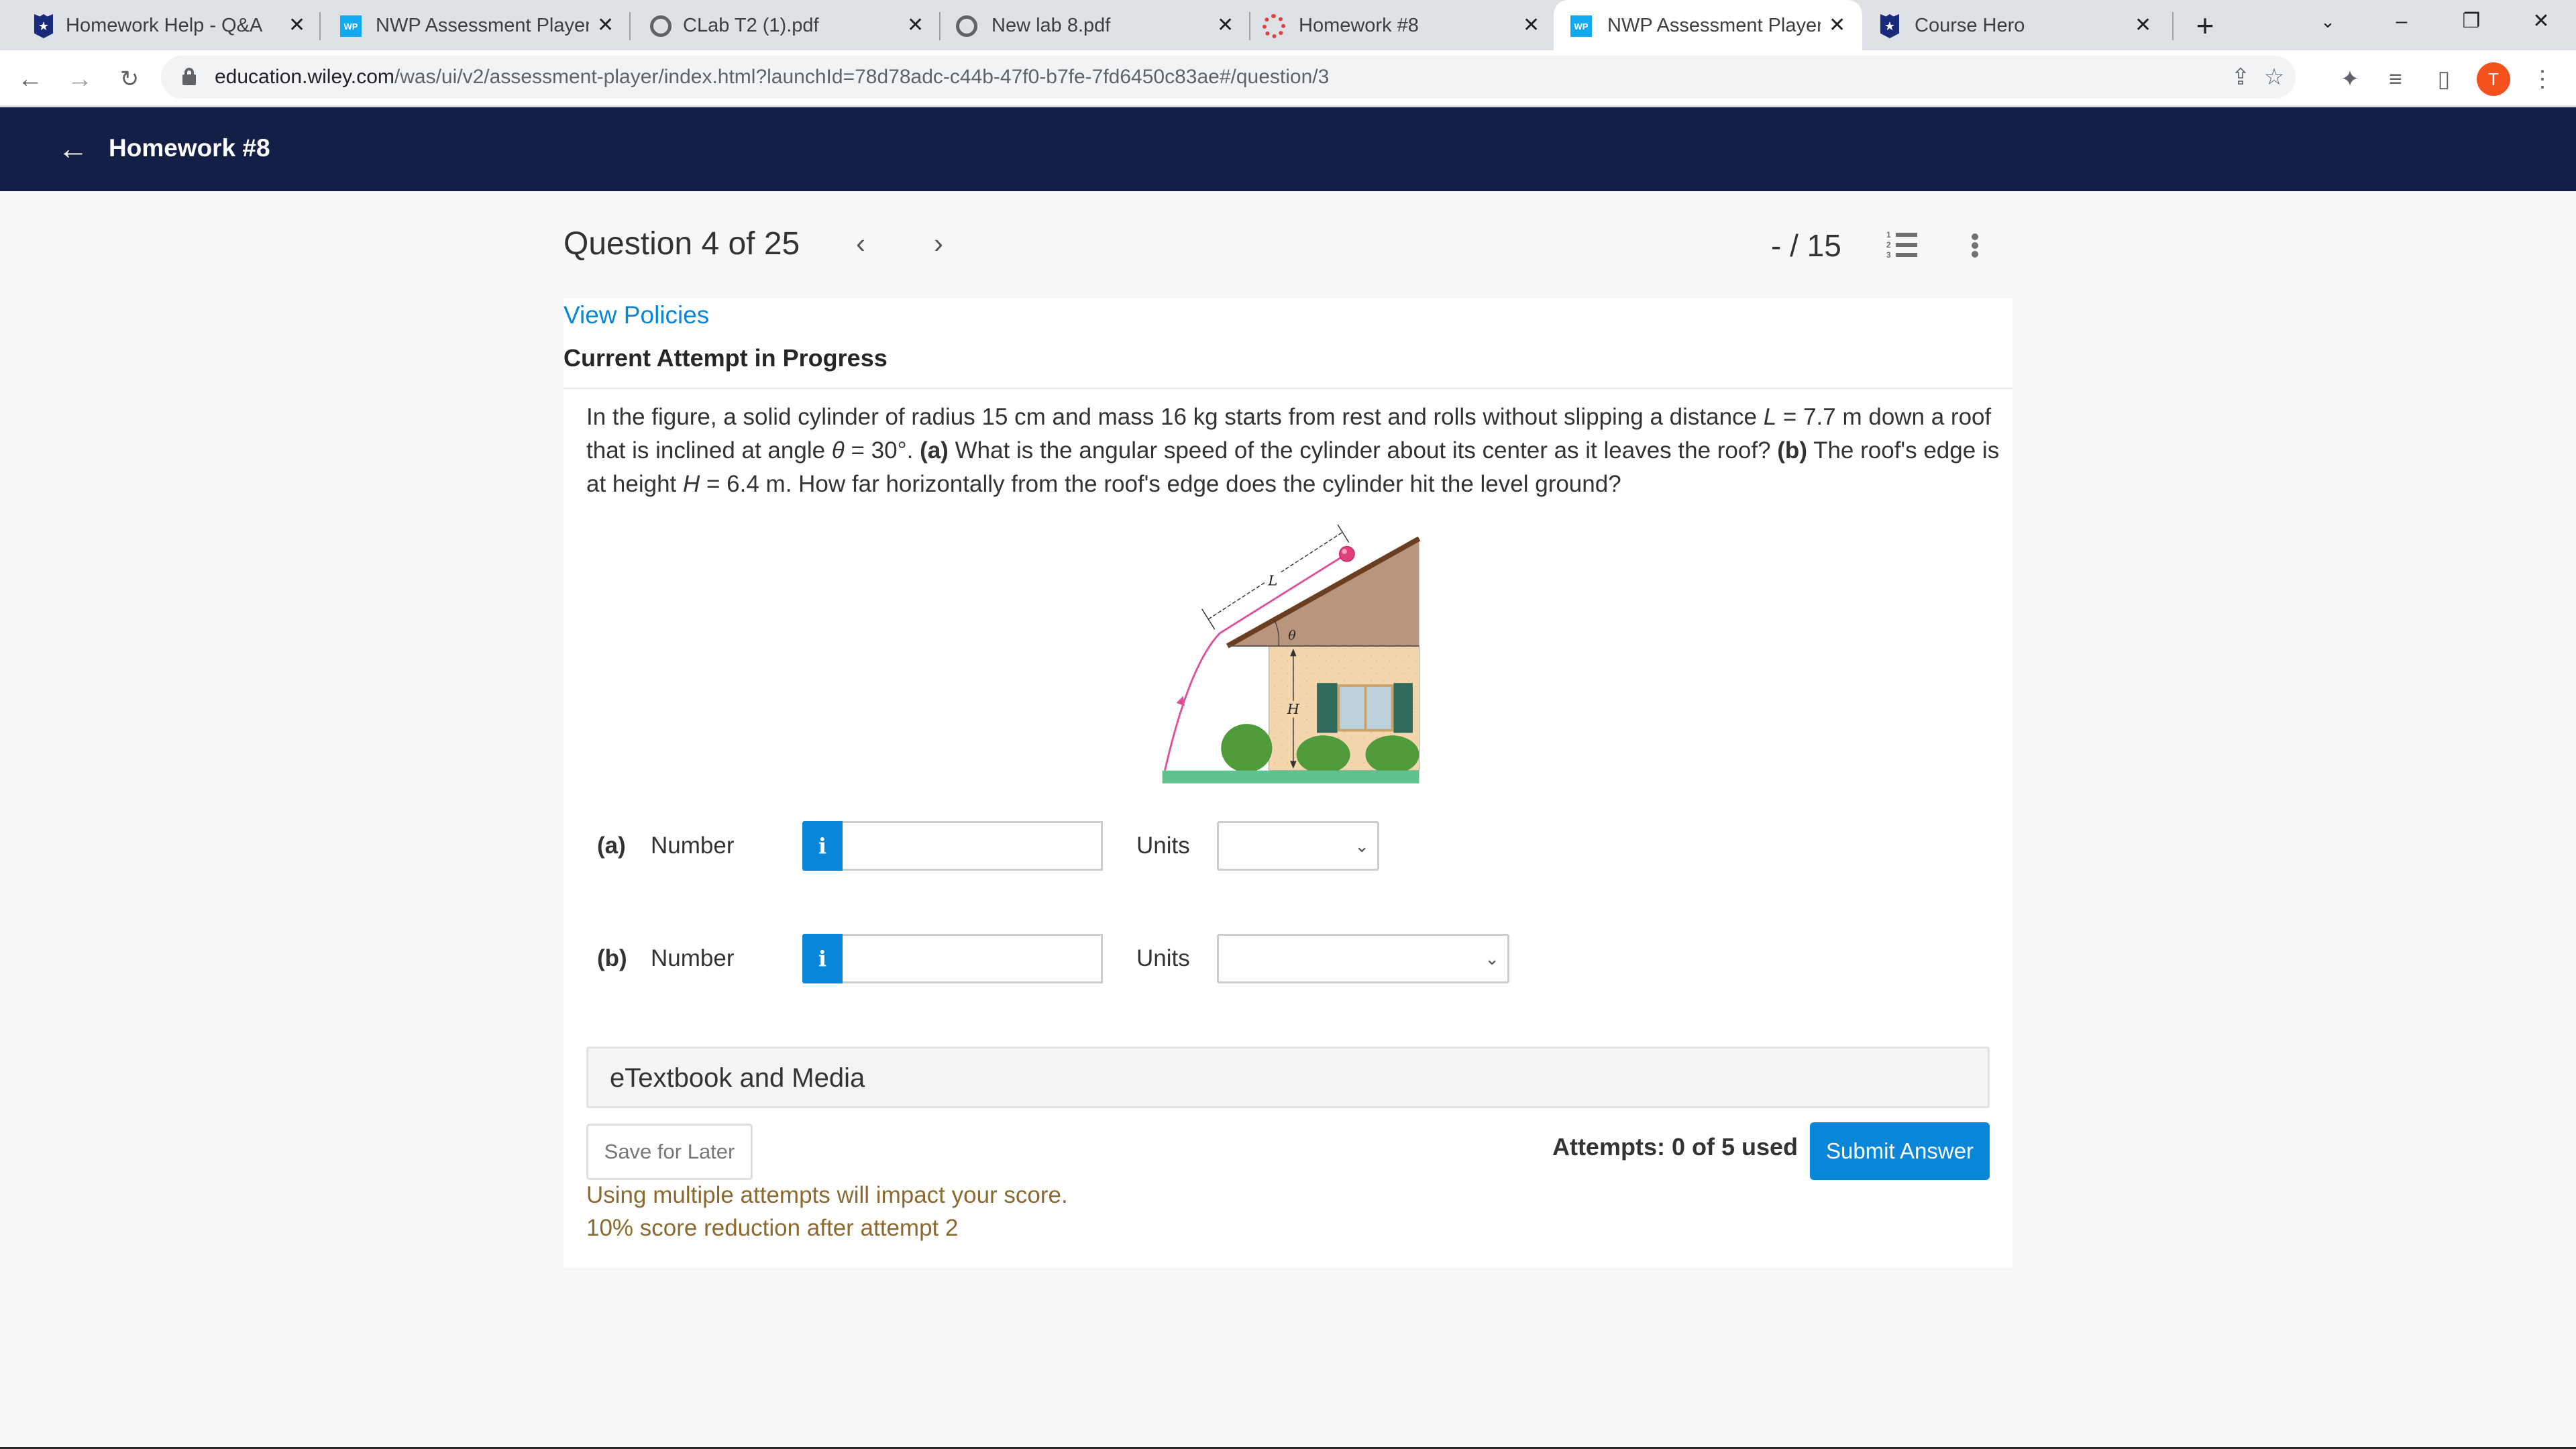 The height and width of the screenshot is (1449, 2576). What do you see at coordinates (2274, 77) in the screenshot?
I see `bookmark-star-icon: ☆` at bounding box center [2274, 77].